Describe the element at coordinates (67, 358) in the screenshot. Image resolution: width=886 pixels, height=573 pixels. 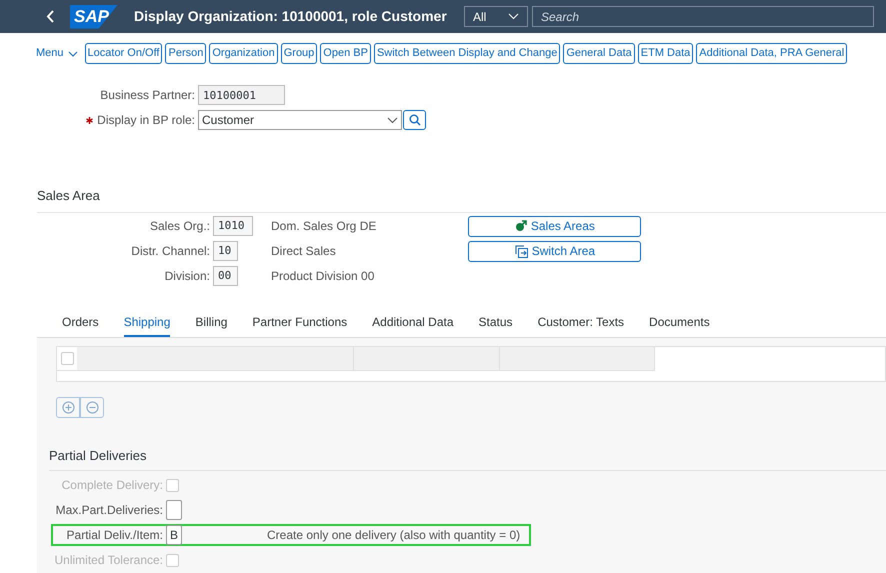
I see `row-checkbox` at that location.